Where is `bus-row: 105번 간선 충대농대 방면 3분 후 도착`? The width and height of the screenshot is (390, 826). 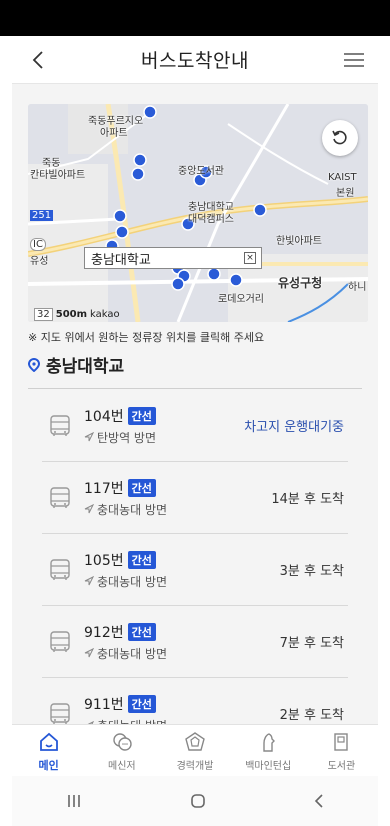
bus-row: 105번 간선 충대농대 방면 3분 후 도착 is located at coordinates (195, 570).